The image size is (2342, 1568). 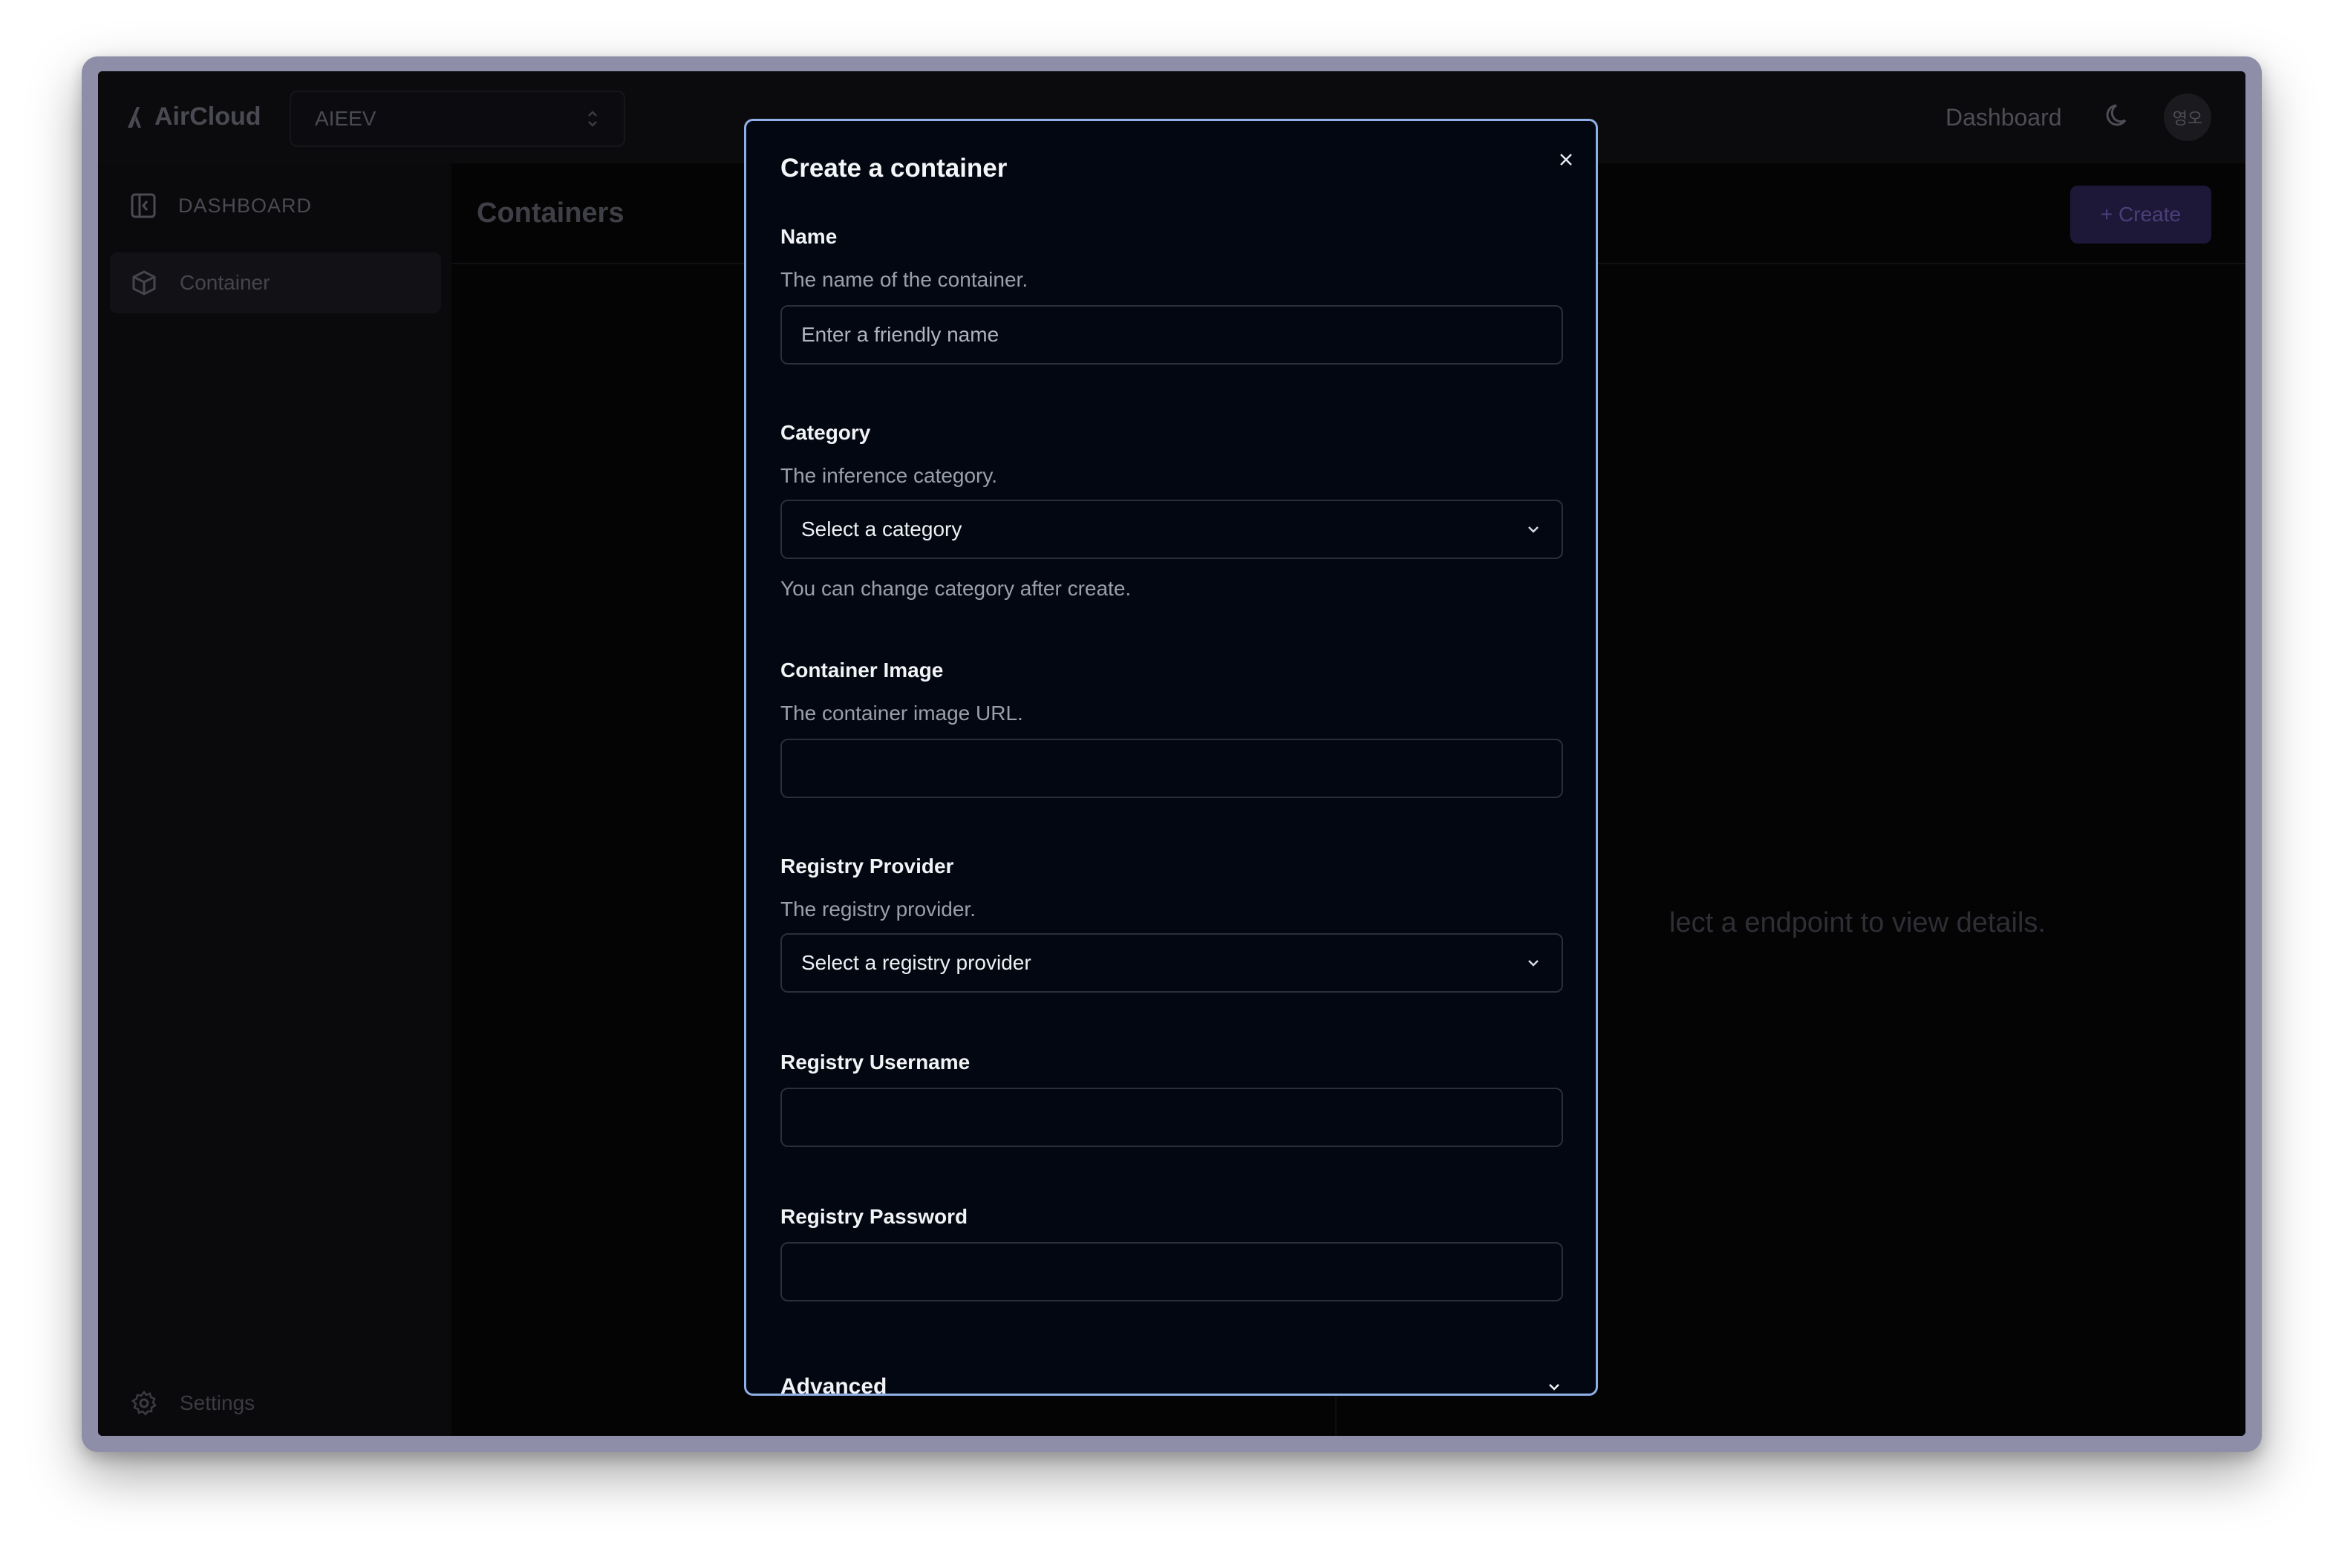 I want to click on sidebar-item-settings: Settings, so click(x=193, y=1403).